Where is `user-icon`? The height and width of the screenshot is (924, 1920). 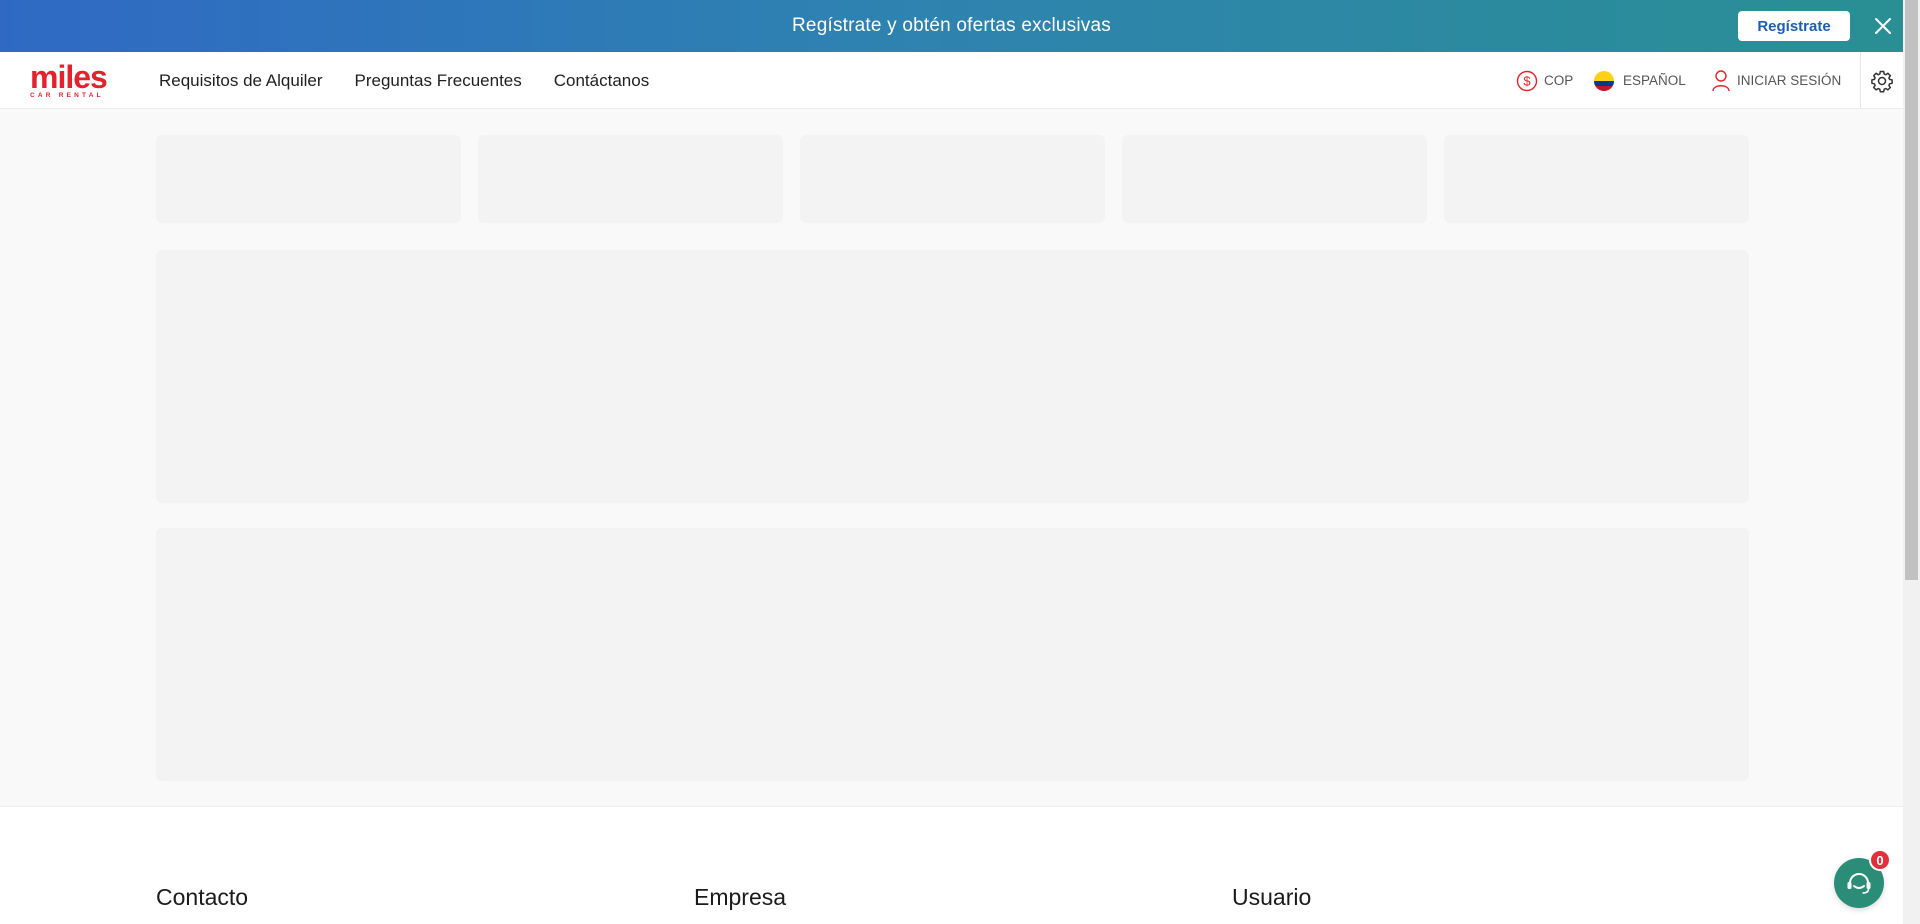 user-icon is located at coordinates (1721, 80).